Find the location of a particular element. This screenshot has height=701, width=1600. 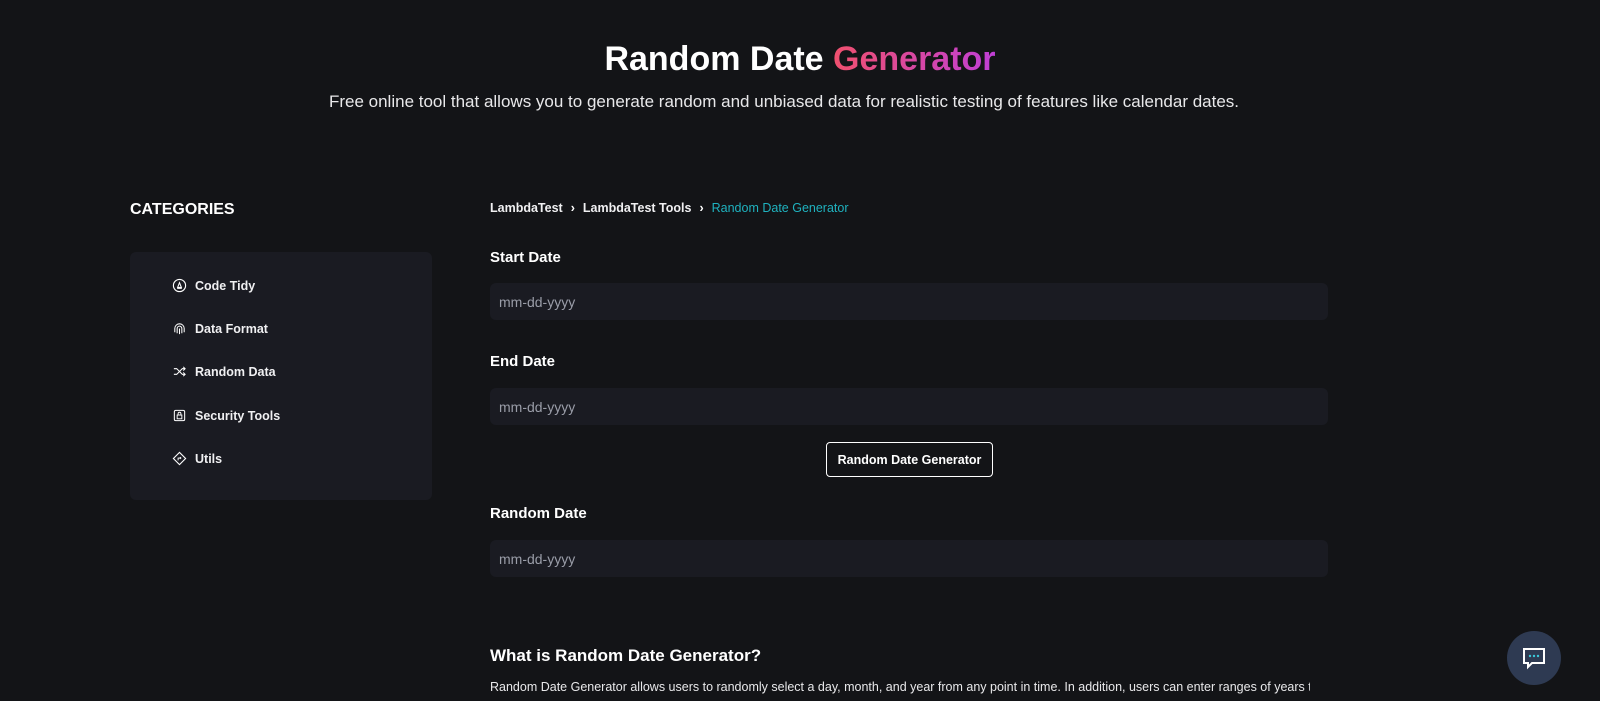

generate-button: Random Date Generator is located at coordinates (909, 459).